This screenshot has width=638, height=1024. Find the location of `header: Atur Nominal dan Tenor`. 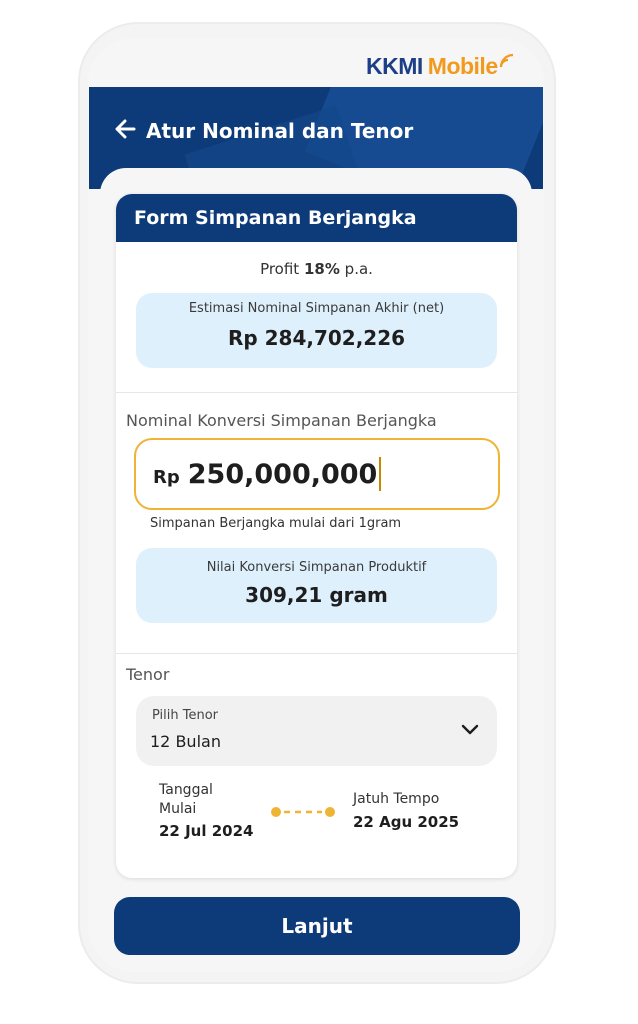

header: Atur Nominal dan Tenor is located at coordinates (263, 131).